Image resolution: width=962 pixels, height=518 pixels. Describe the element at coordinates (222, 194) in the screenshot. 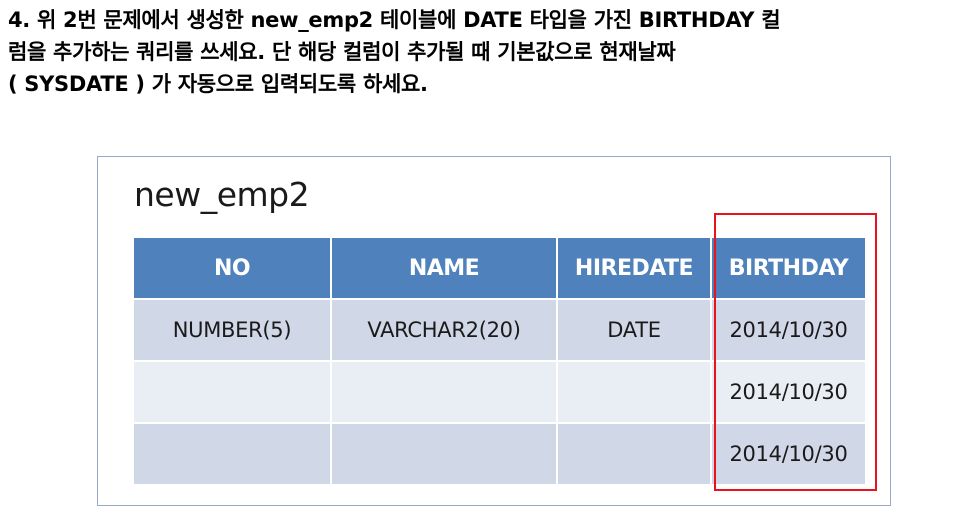

I see `table-name-label: new_emp2` at that location.